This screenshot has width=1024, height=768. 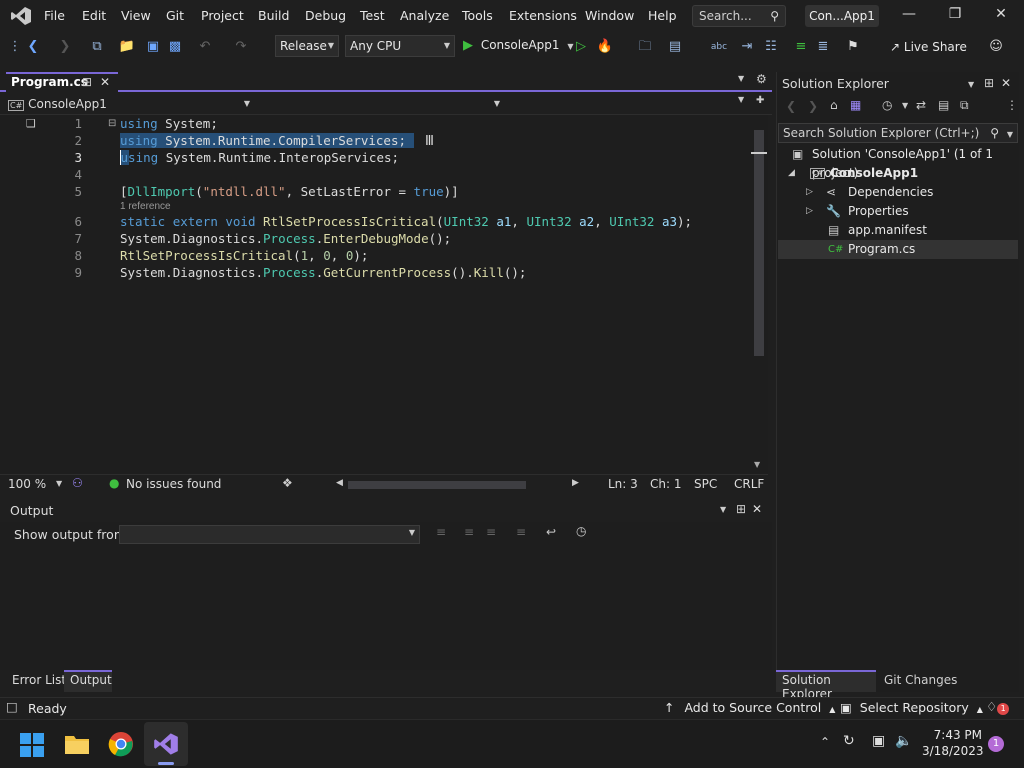 What do you see at coordinates (898, 211) in the screenshot?
I see `tree-item-properties: ▷ 🔧 Properties` at bounding box center [898, 211].